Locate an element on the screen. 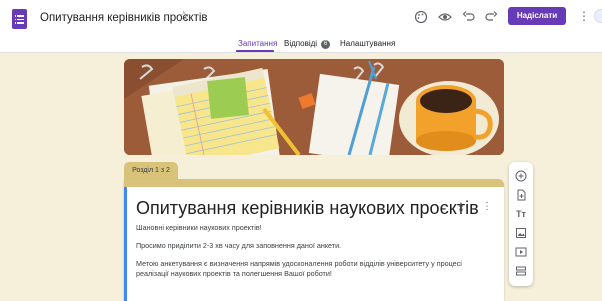  add-image-icon is located at coordinates (521, 233).